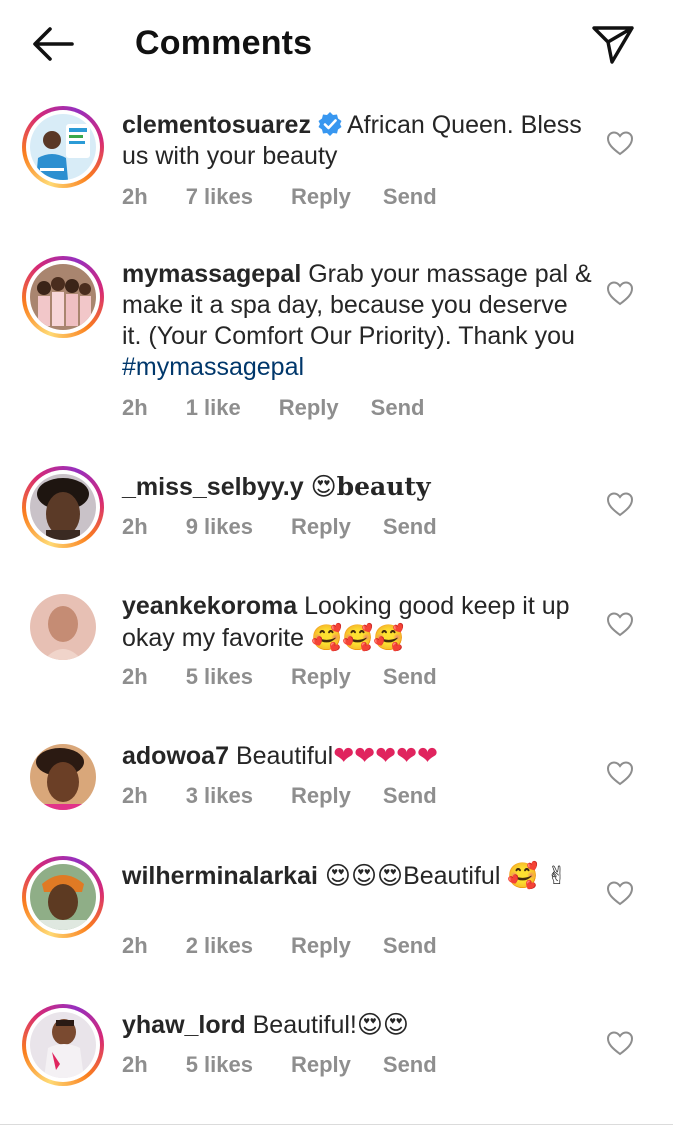  What do you see at coordinates (213, 367) in the screenshot?
I see `hashtag-link: #mymassagepal` at bounding box center [213, 367].